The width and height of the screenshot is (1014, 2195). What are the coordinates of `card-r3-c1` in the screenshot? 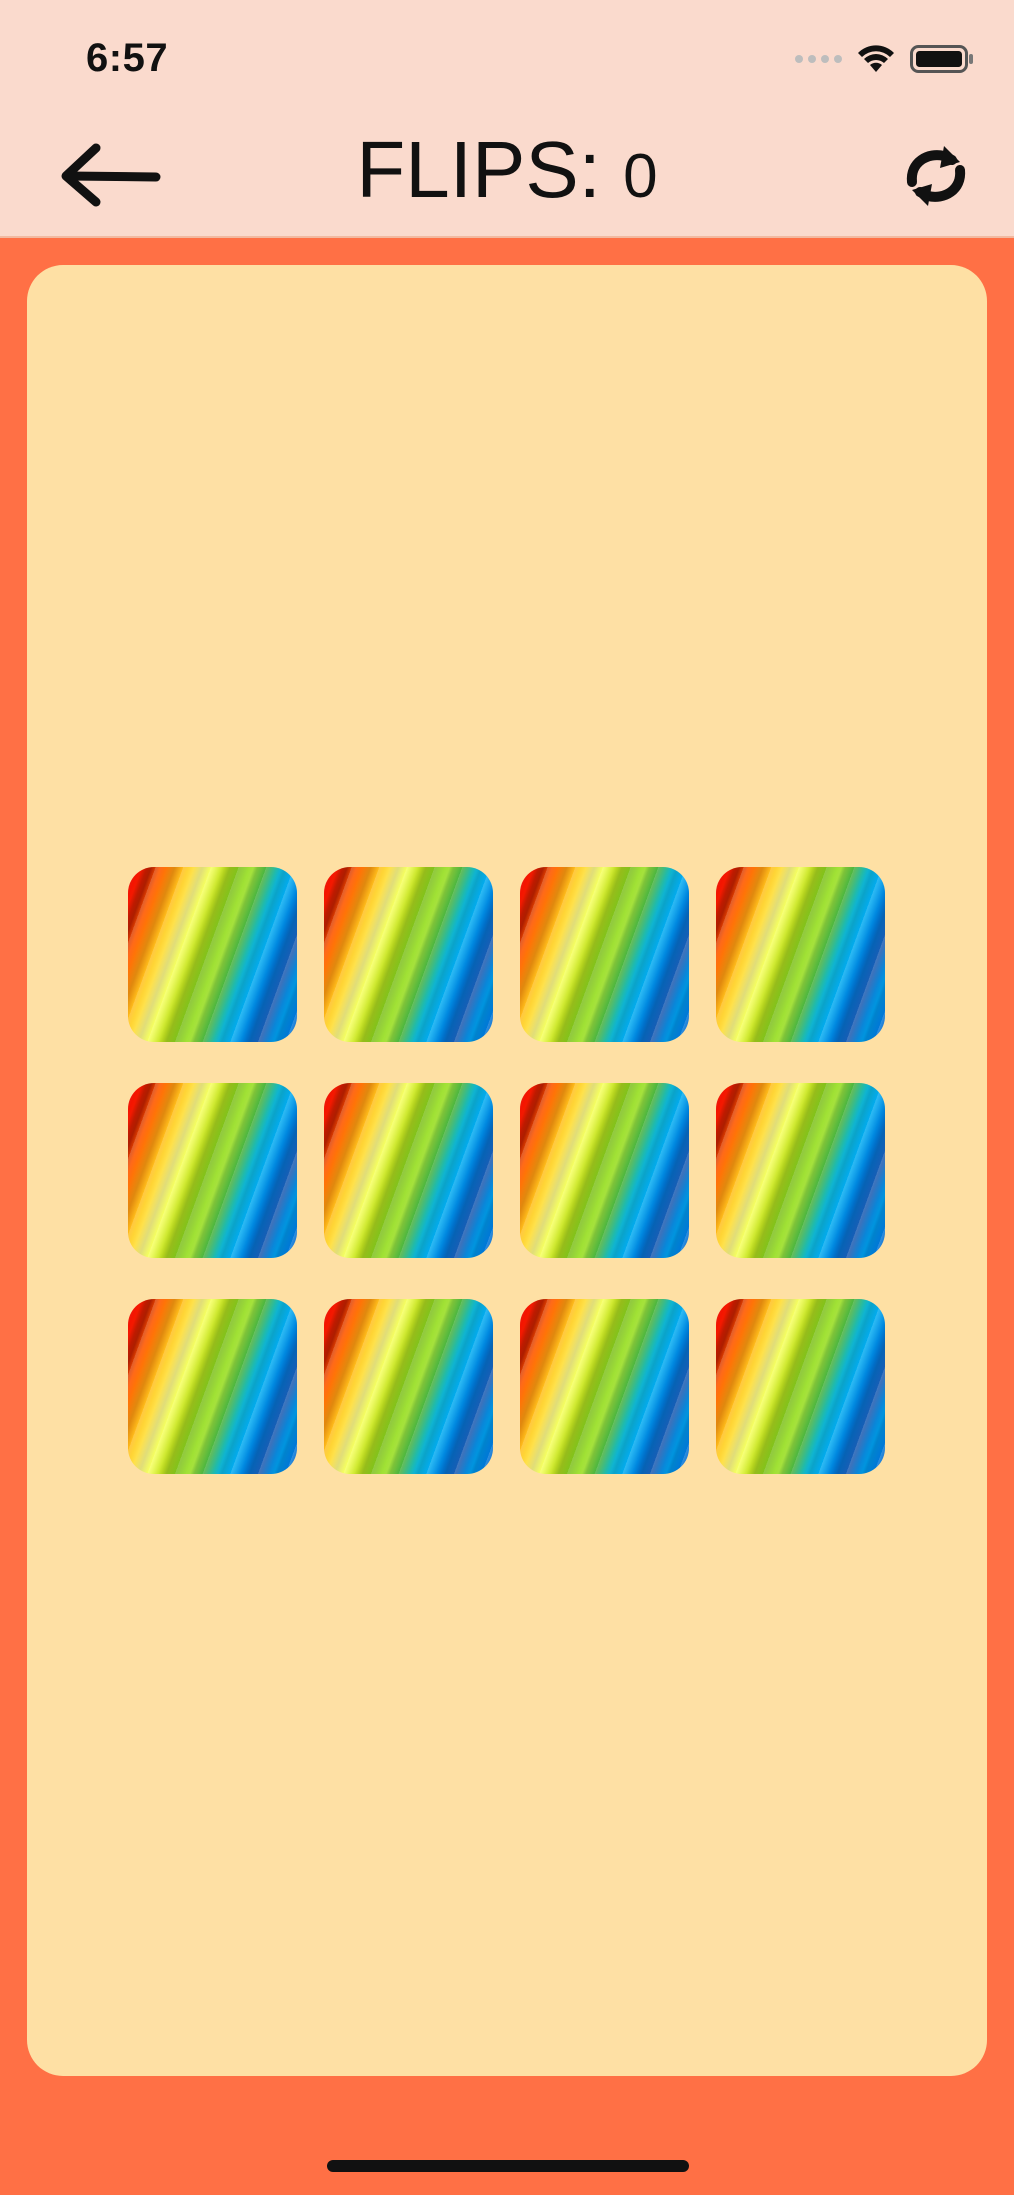 It's located at (212, 1386).